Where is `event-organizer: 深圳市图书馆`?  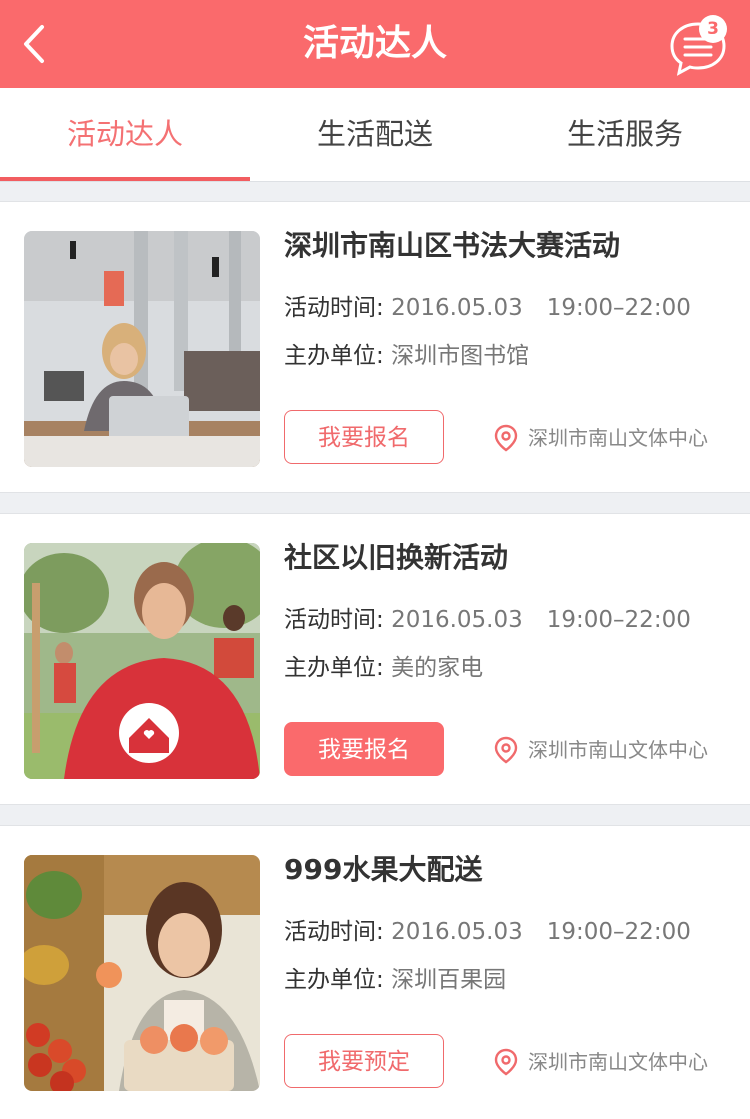 event-organizer: 深圳市图书馆 is located at coordinates (460, 356).